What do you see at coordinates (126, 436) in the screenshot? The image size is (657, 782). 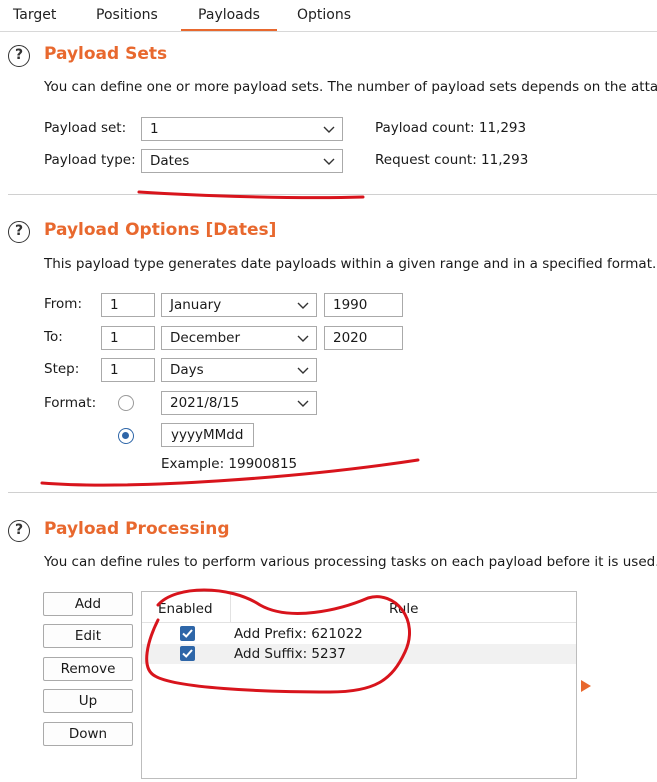 I see `format-custom-radio` at bounding box center [126, 436].